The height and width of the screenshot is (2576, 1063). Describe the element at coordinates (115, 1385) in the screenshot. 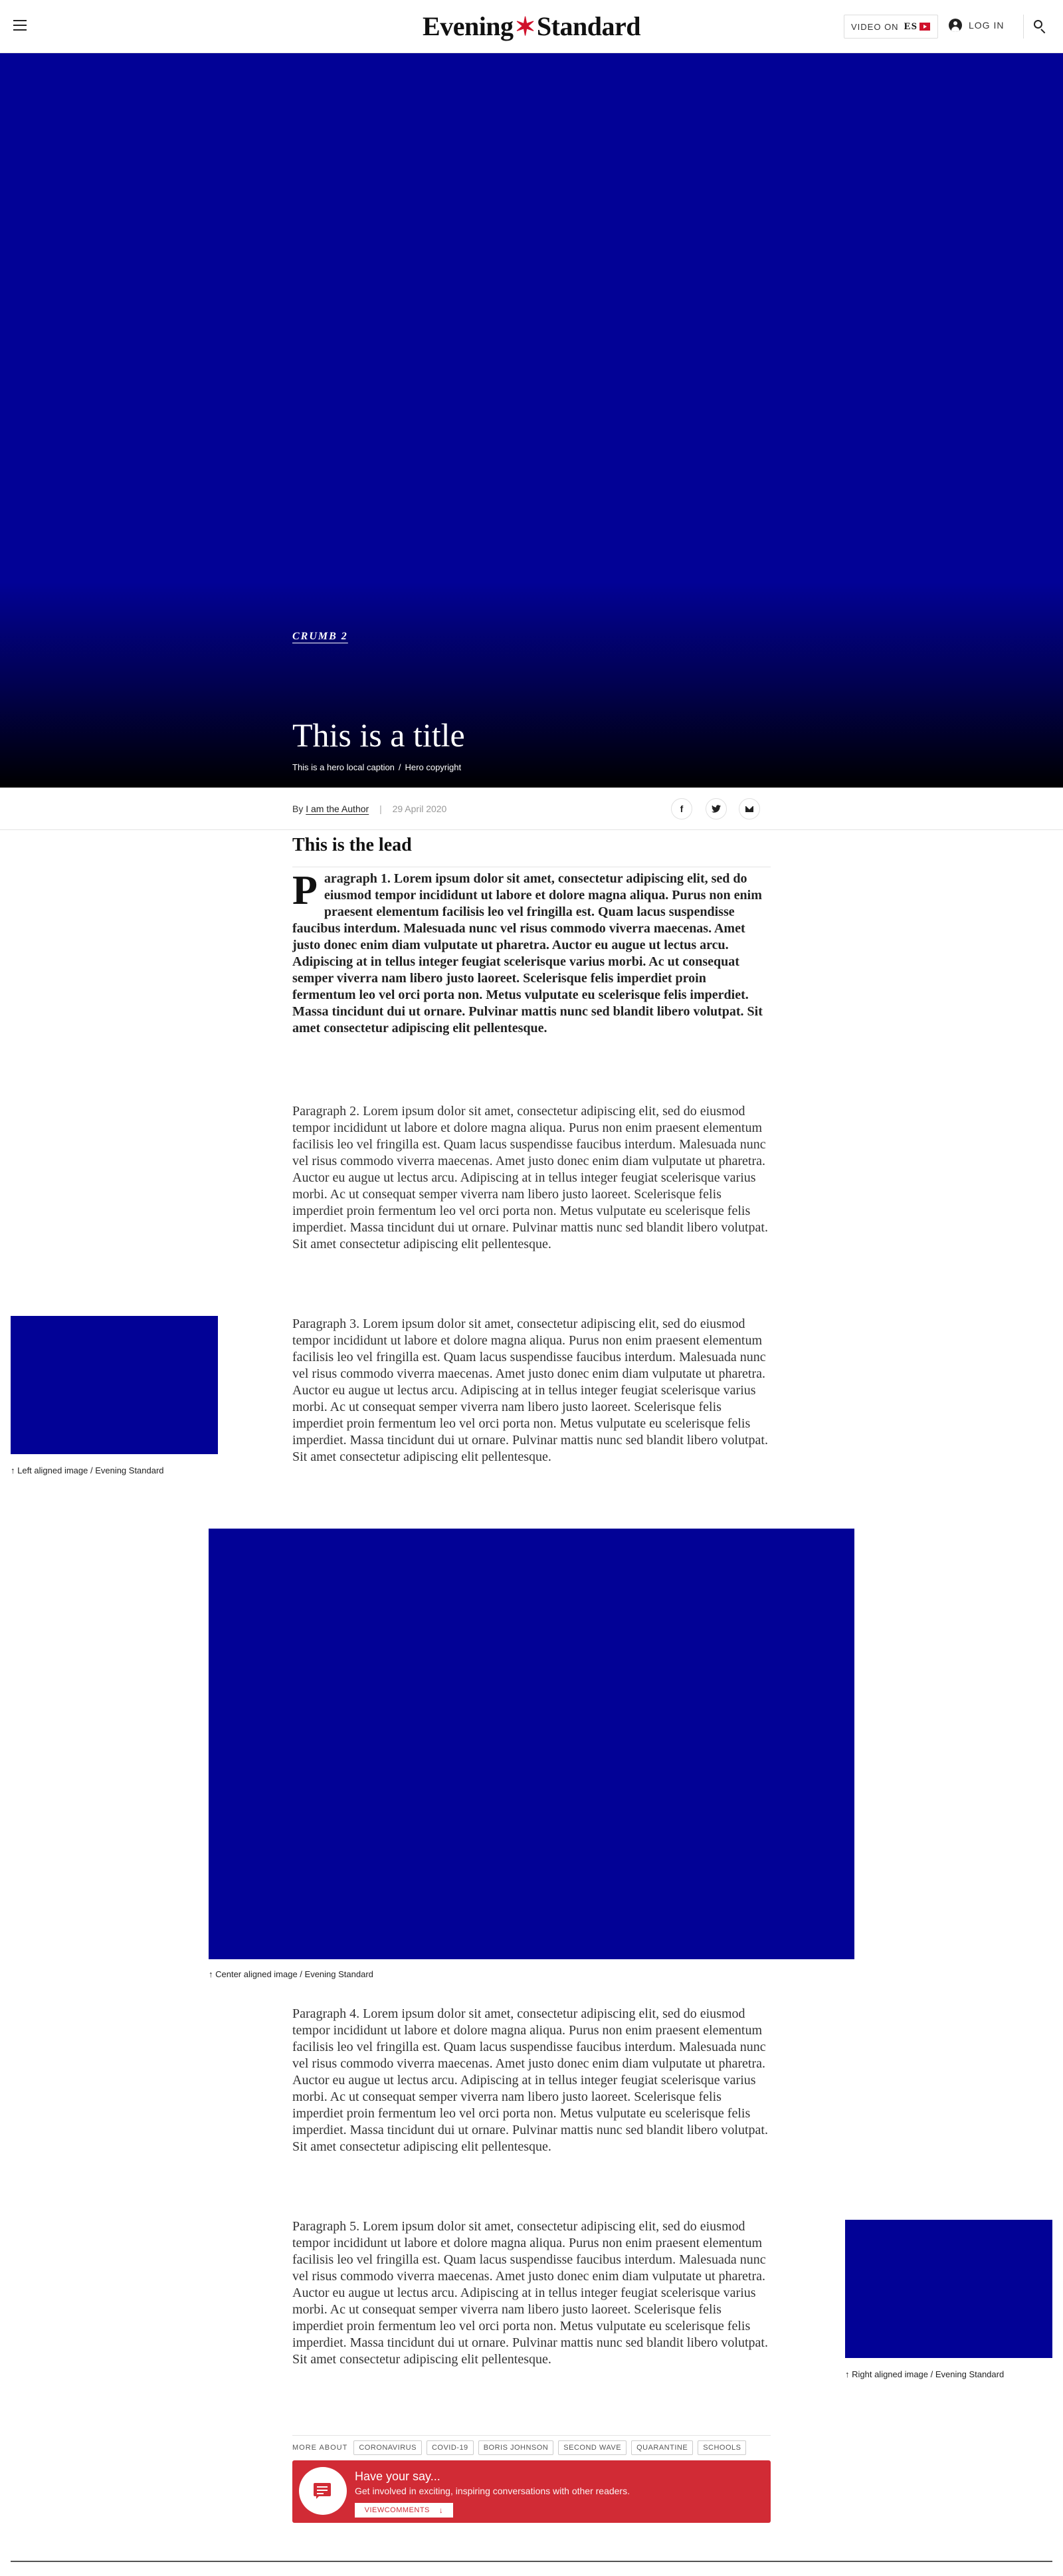

I see `left-aligned-image` at that location.